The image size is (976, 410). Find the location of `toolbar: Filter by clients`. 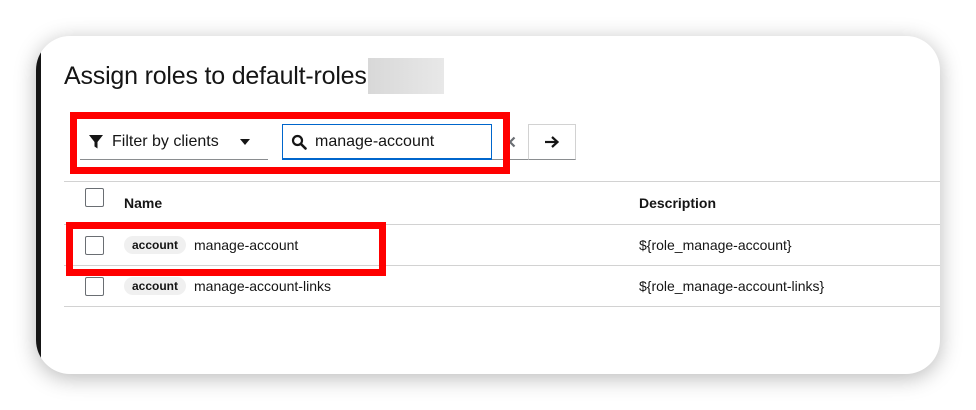

toolbar: Filter by clients is located at coordinates (328, 142).